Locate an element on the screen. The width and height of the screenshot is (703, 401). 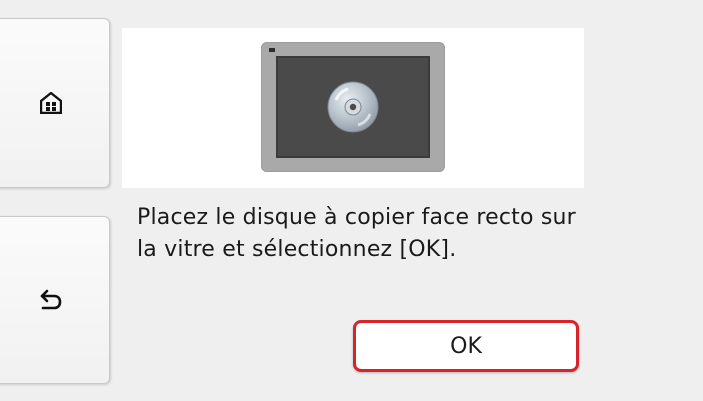
scanner-illustration is located at coordinates (353, 107).